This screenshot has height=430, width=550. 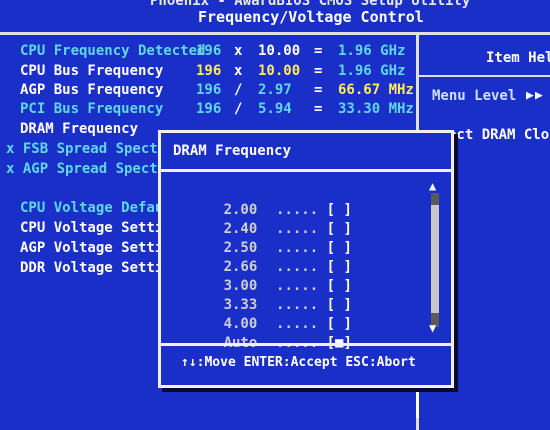 I want to click on help-title-divider, so click(x=484, y=76).